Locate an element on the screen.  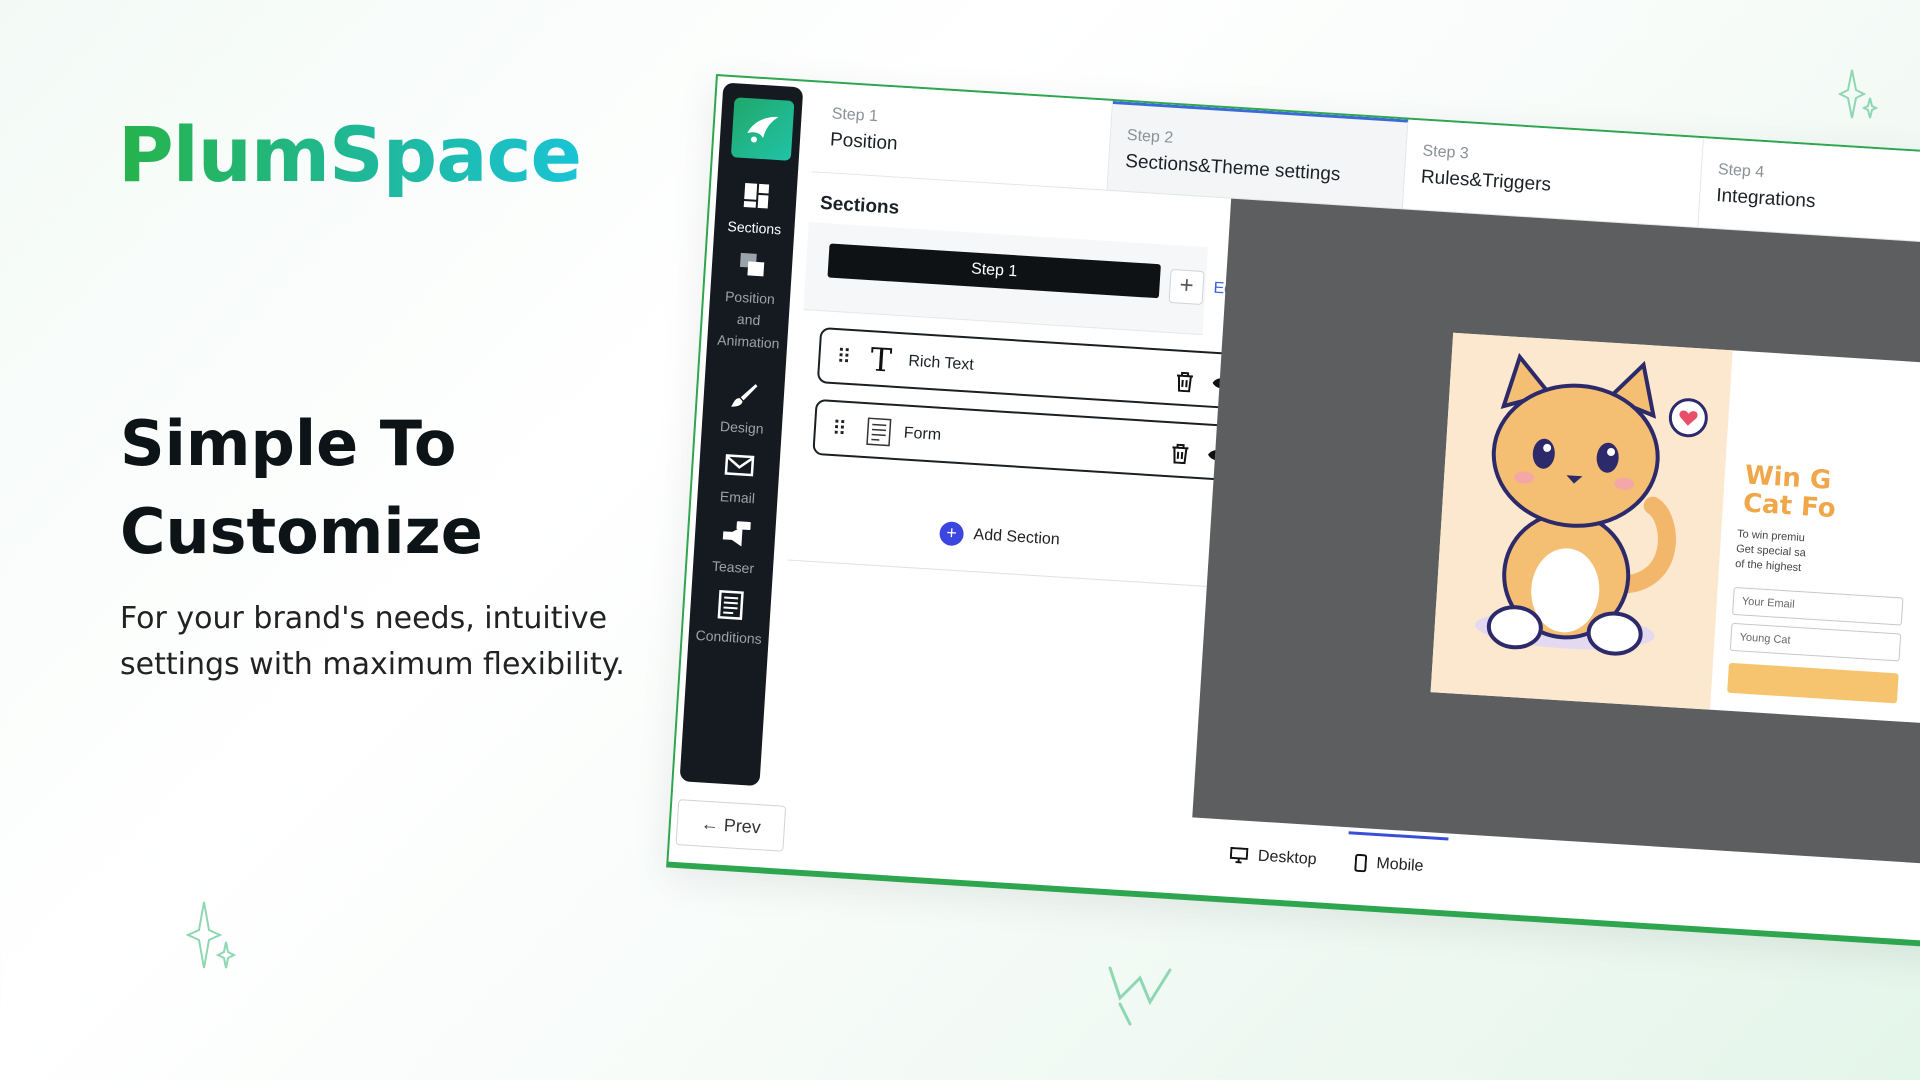
cat-illustration is located at coordinates (1581, 521).